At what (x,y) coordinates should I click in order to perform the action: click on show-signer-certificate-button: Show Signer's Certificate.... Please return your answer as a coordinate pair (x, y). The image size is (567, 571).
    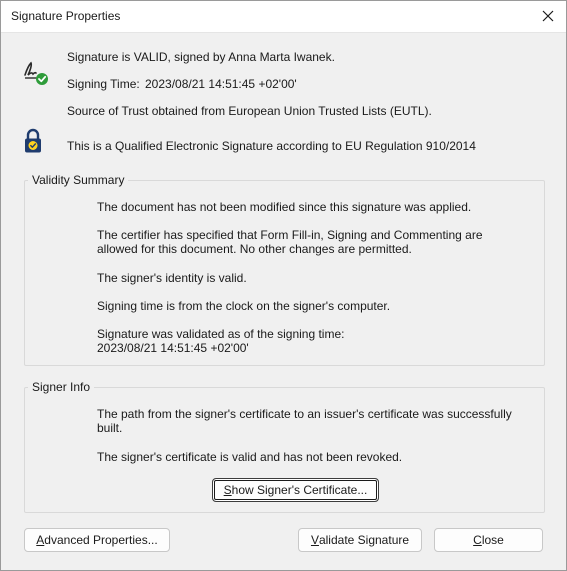
    Looking at the image, I should click on (295, 490).